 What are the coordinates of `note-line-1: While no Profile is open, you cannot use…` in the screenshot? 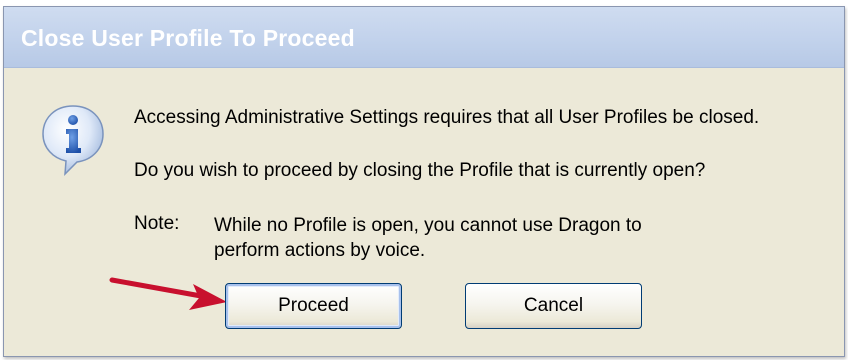 It's located at (428, 225).